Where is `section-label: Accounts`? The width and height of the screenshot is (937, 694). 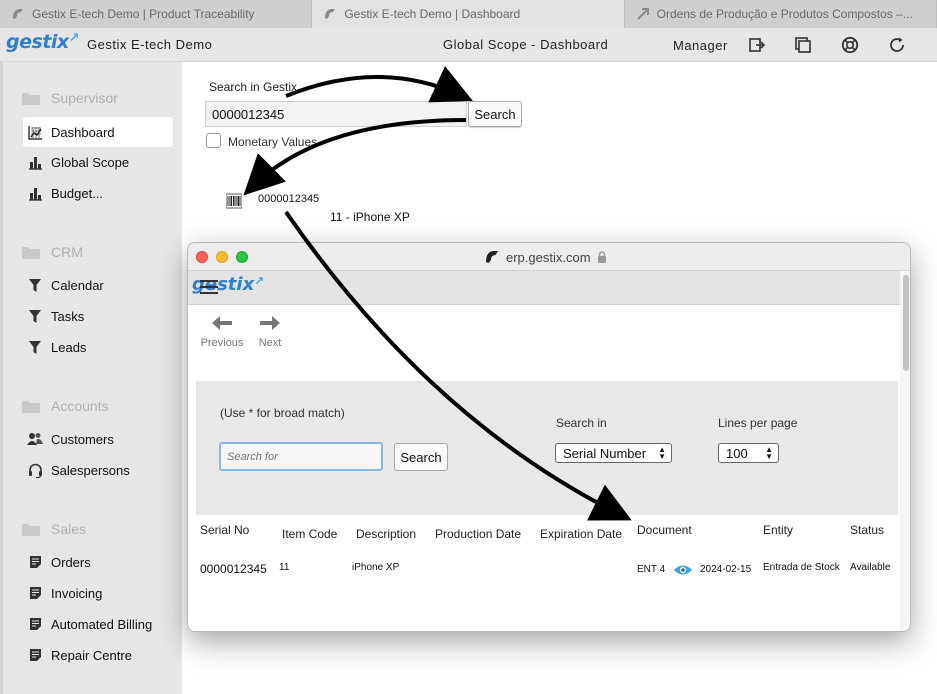 section-label: Accounts is located at coordinates (80, 406).